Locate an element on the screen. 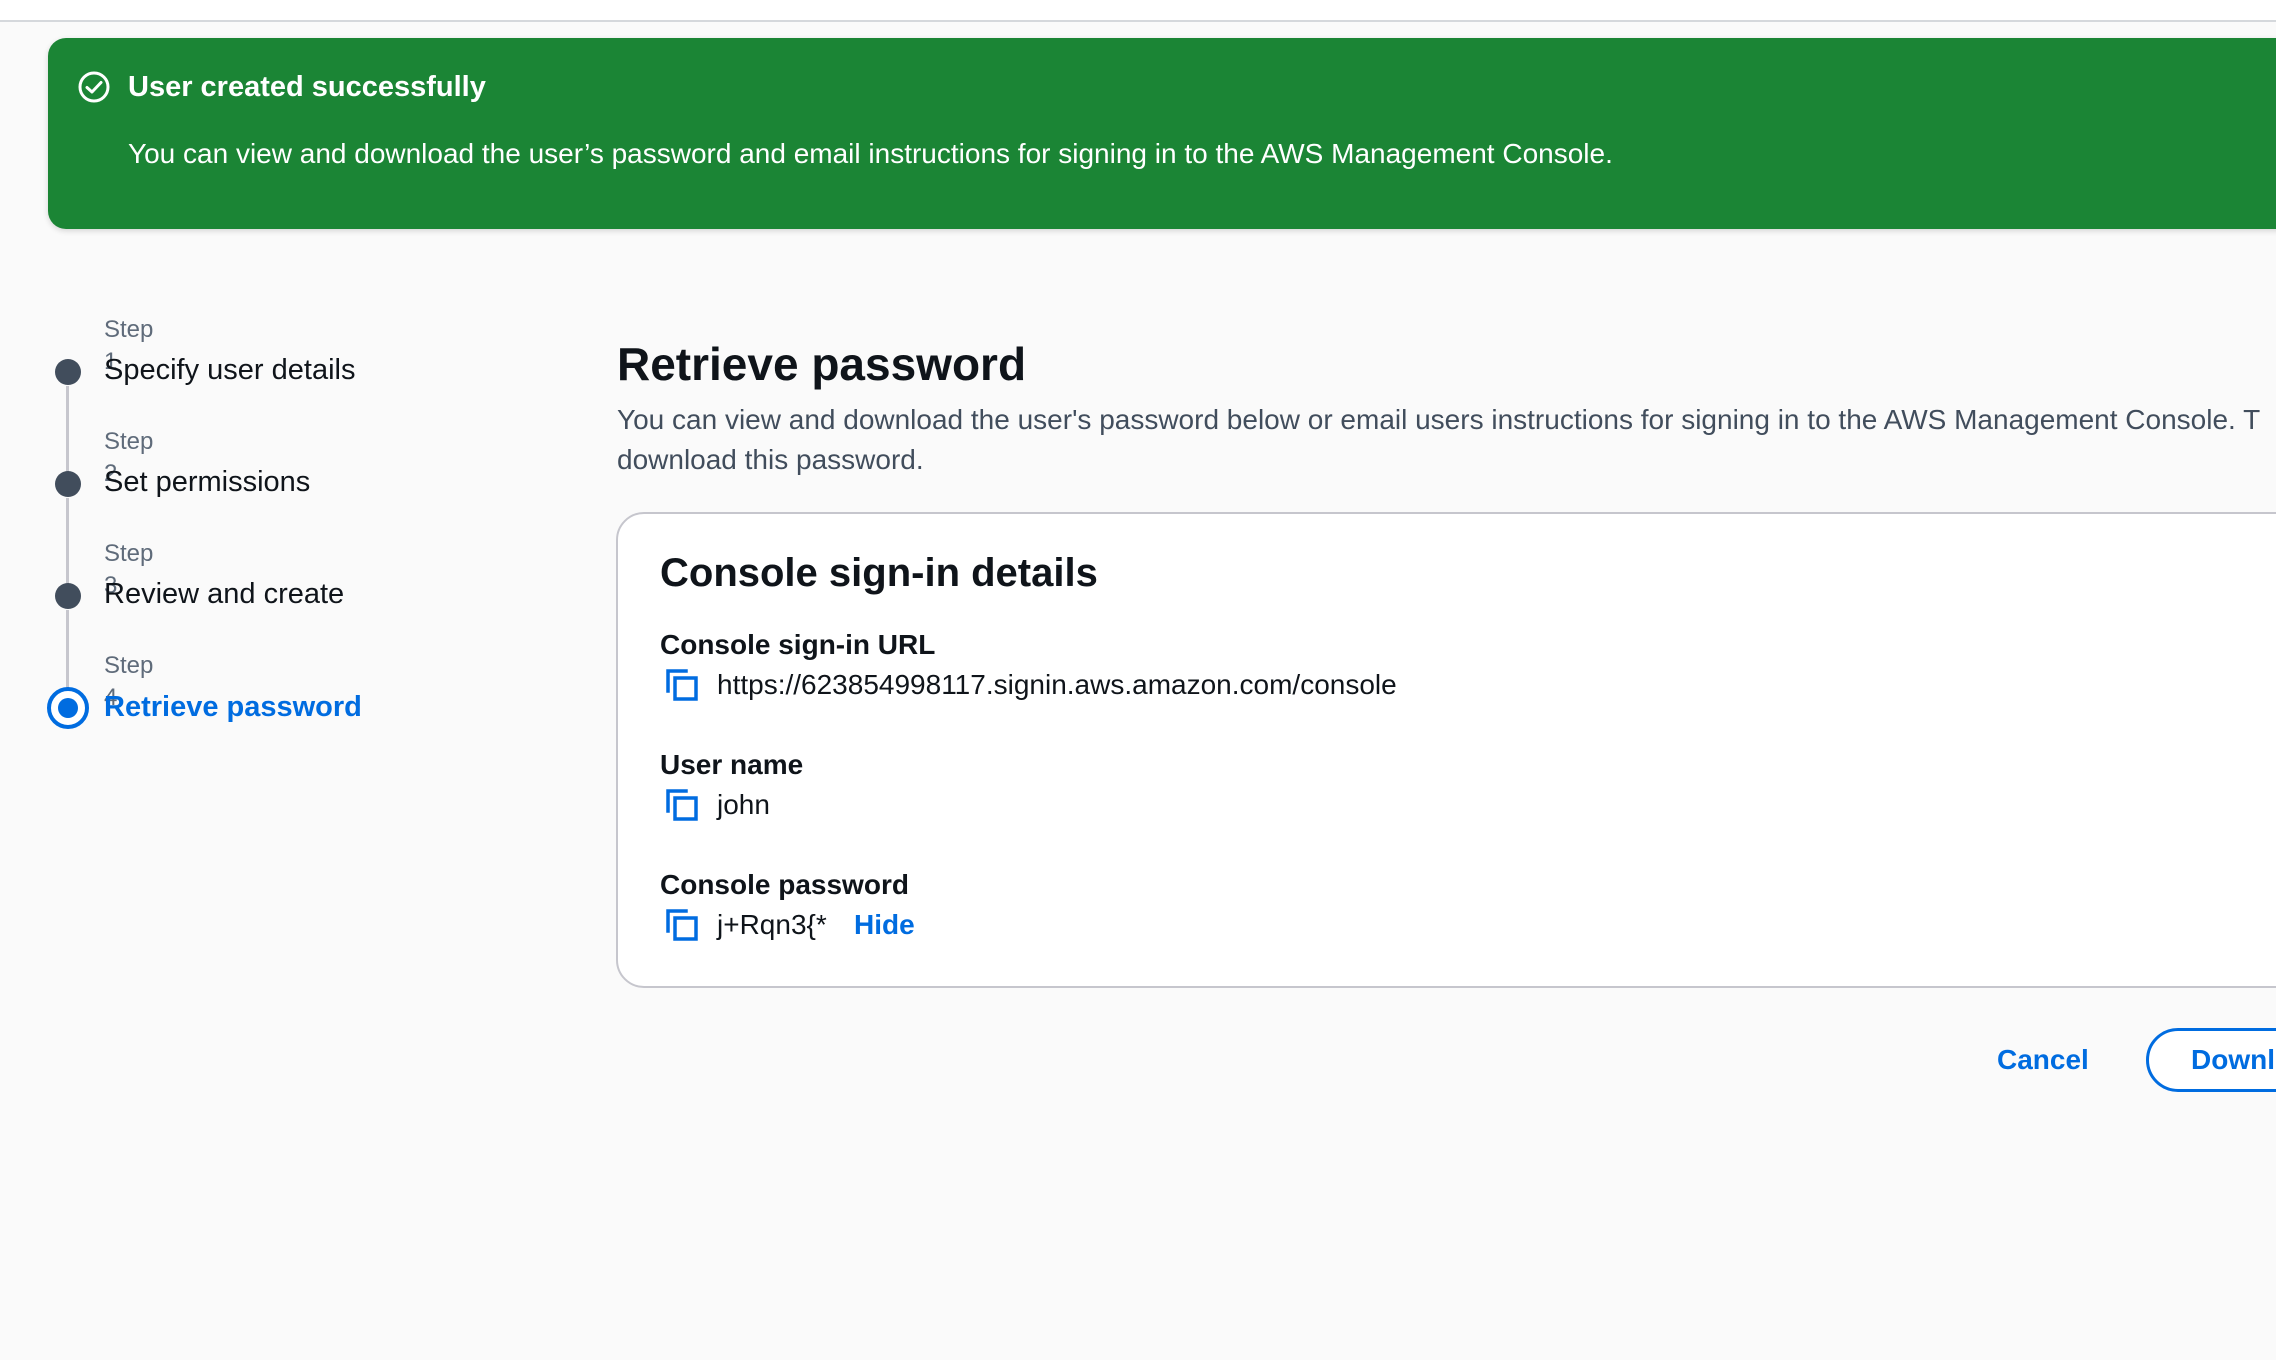 The height and width of the screenshot is (1360, 2276). hide-password-link: Hide is located at coordinates (884, 925).